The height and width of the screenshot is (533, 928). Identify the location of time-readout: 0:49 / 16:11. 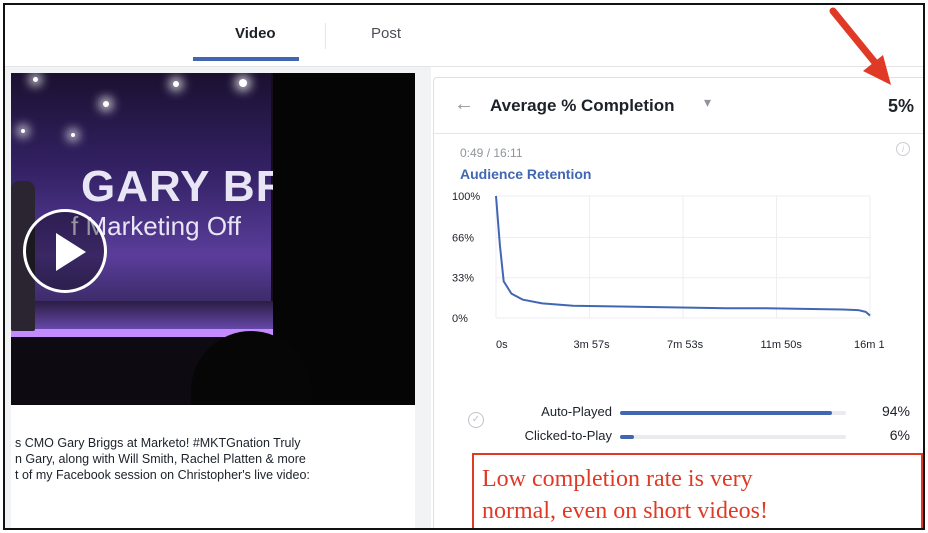
(491, 153).